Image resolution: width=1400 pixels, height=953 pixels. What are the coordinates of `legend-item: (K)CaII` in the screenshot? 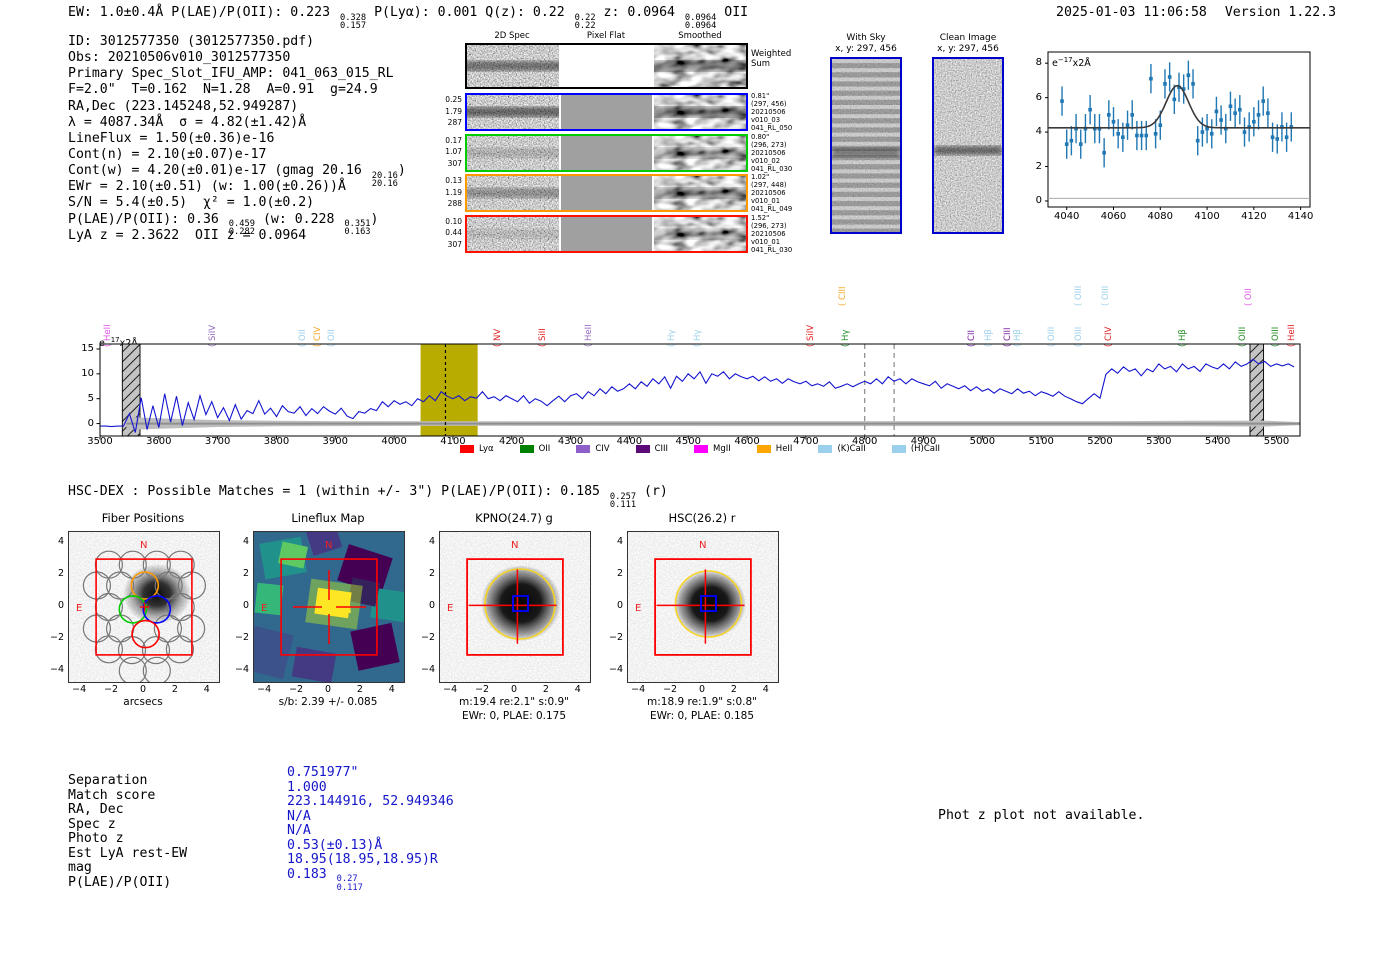 It's located at (842, 449).